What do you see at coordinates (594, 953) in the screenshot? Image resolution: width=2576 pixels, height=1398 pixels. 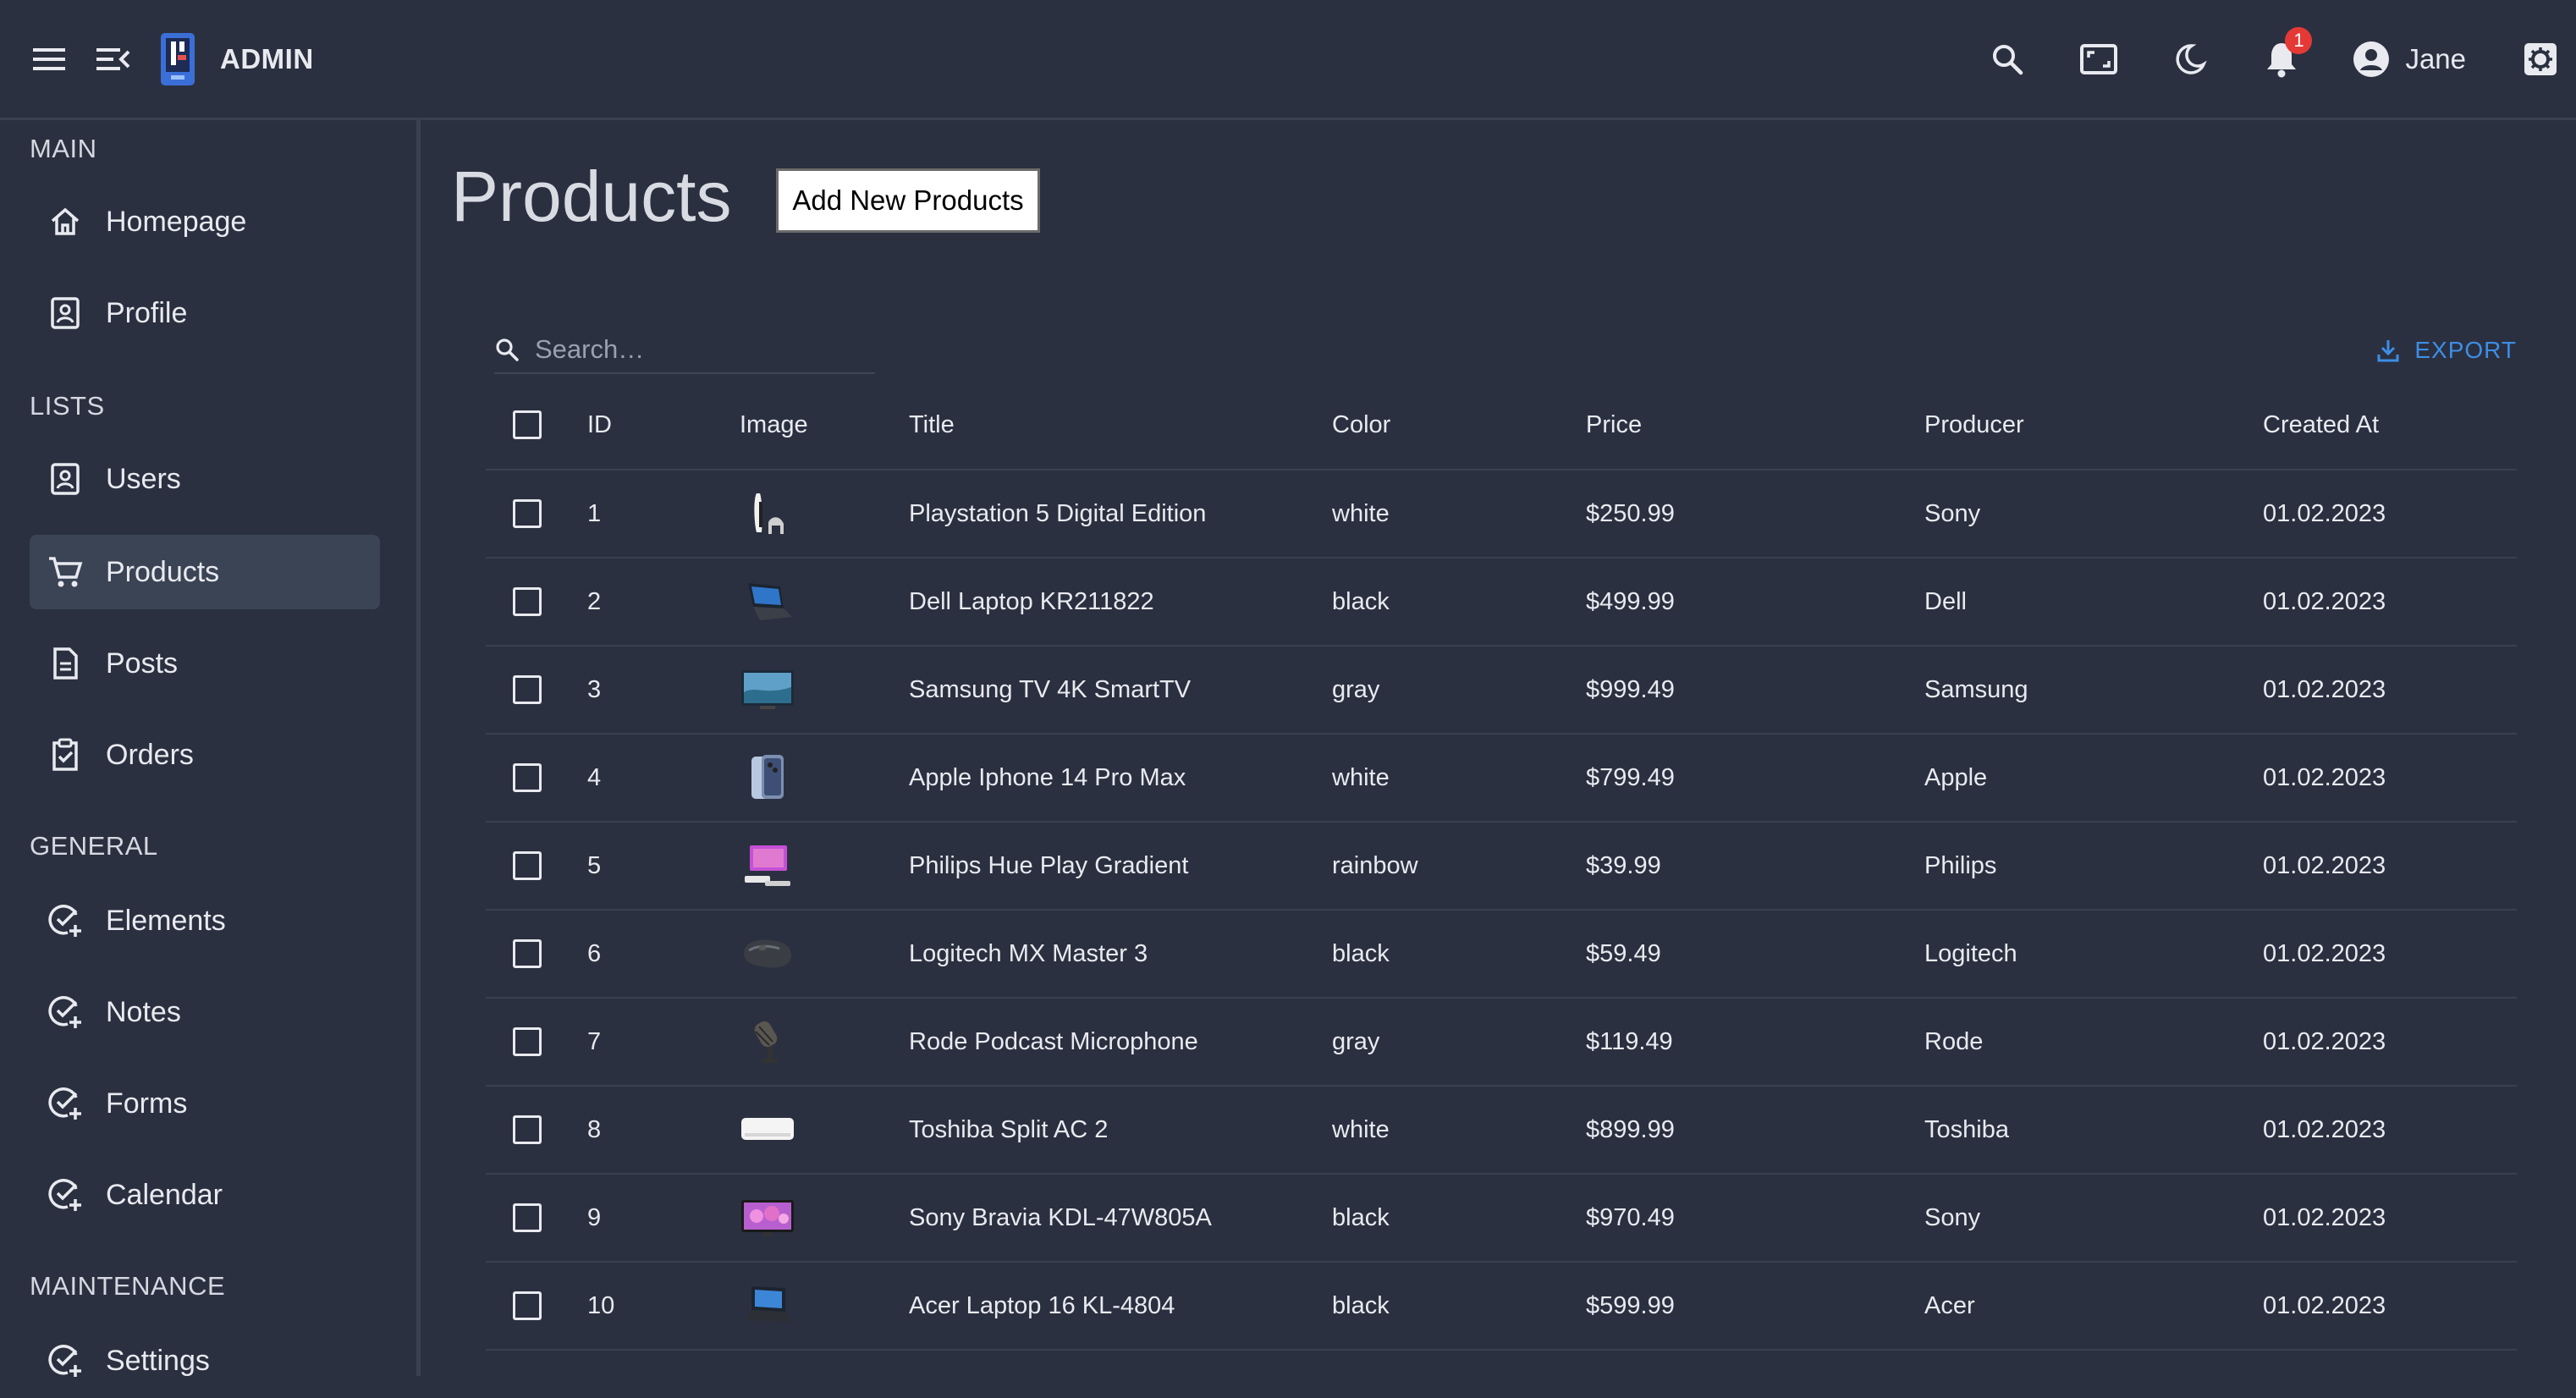 I see `cell-id: 6` at bounding box center [594, 953].